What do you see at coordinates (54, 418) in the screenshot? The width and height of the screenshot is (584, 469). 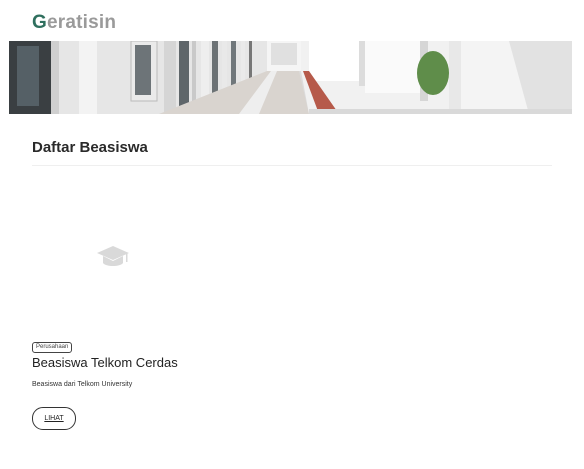 I see `view-button: LIHAT` at bounding box center [54, 418].